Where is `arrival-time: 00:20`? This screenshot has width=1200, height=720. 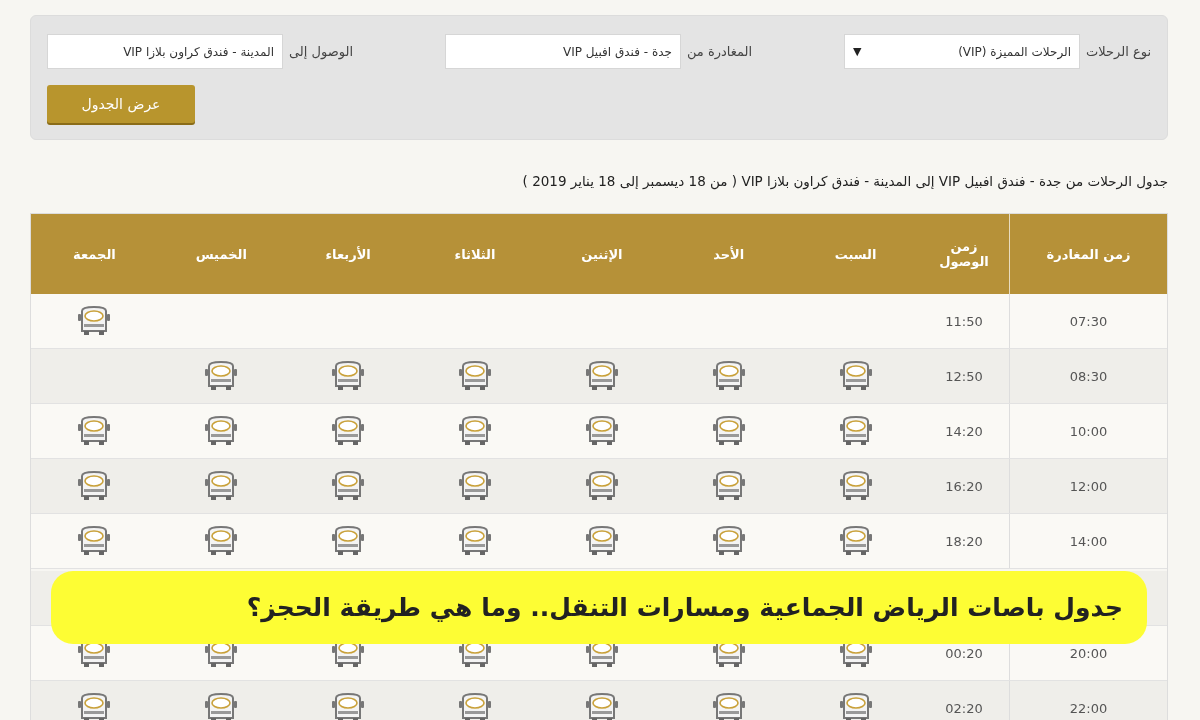 arrival-time: 00:20 is located at coordinates (964, 653).